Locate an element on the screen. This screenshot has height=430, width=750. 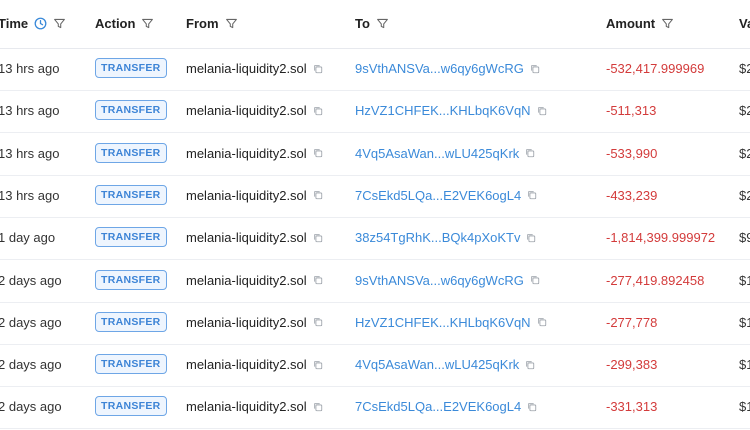
clock-icon is located at coordinates (40, 23).